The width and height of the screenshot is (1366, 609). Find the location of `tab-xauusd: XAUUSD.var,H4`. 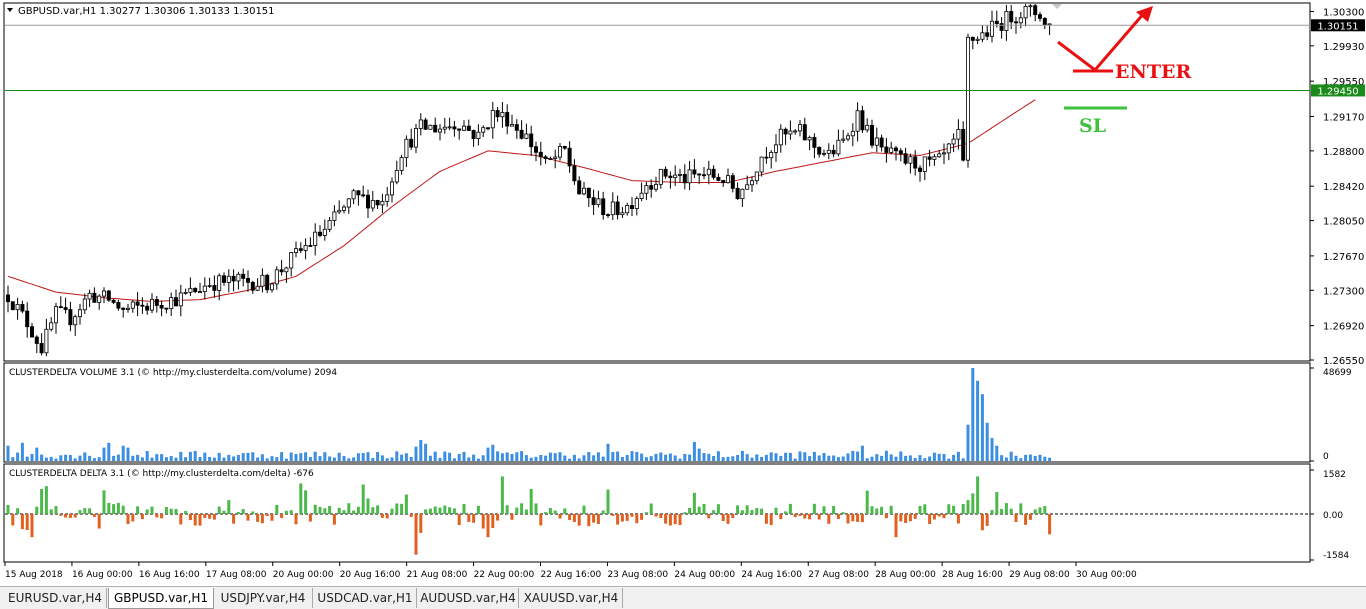

tab-xauusd: XAUUSD.var,H4 is located at coordinates (571, 598).